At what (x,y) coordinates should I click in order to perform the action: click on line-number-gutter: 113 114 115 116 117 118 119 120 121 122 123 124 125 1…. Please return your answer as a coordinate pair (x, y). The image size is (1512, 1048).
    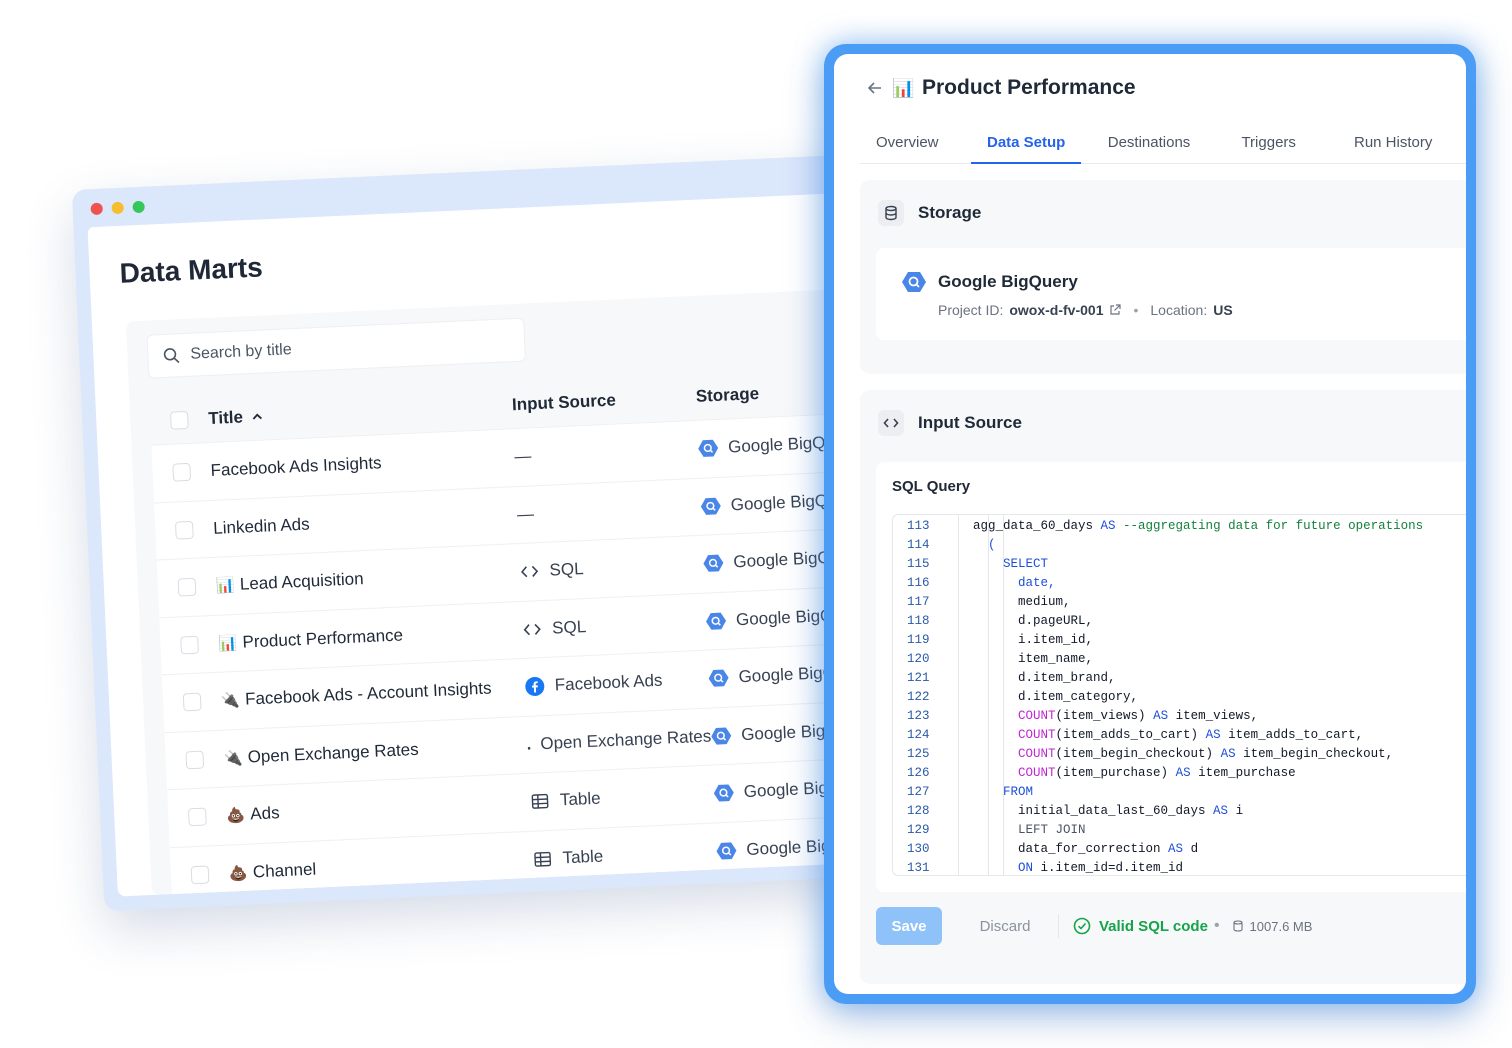
    Looking at the image, I should click on (926, 695).